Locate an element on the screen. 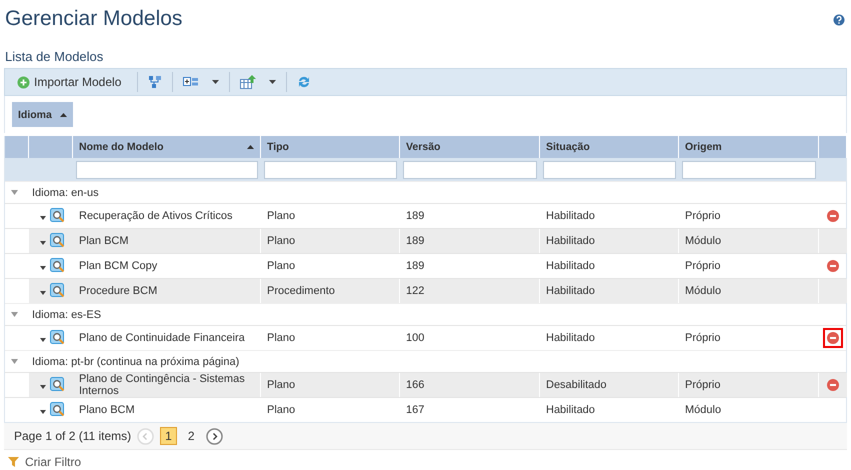  table-cell: Plan BCM is located at coordinates (167, 241).